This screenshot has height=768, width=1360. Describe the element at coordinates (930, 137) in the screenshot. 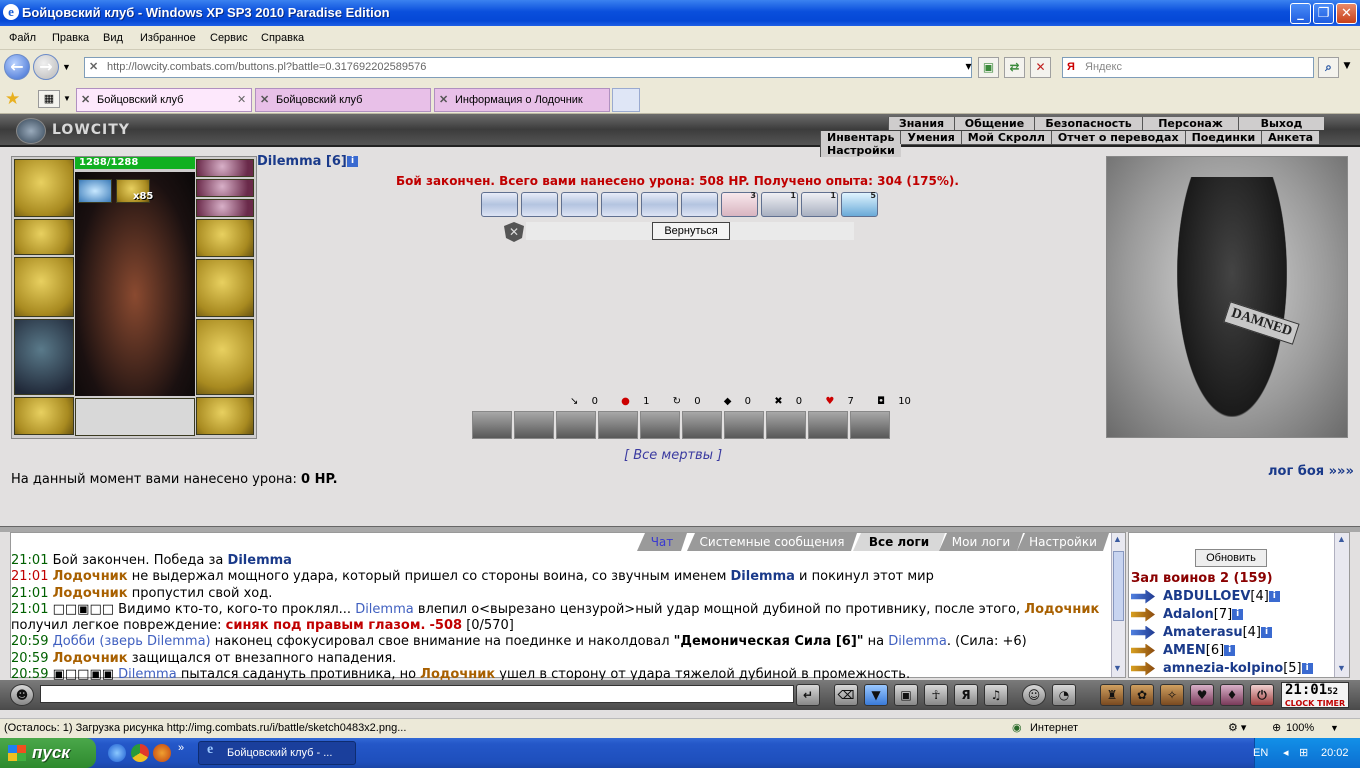

I see `nav-skills: Умения` at that location.